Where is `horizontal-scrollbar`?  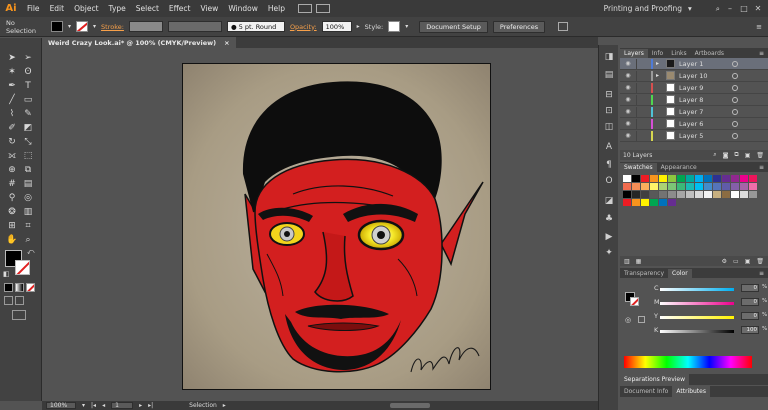
horizontal-scrollbar is located at coordinates (425, 405).